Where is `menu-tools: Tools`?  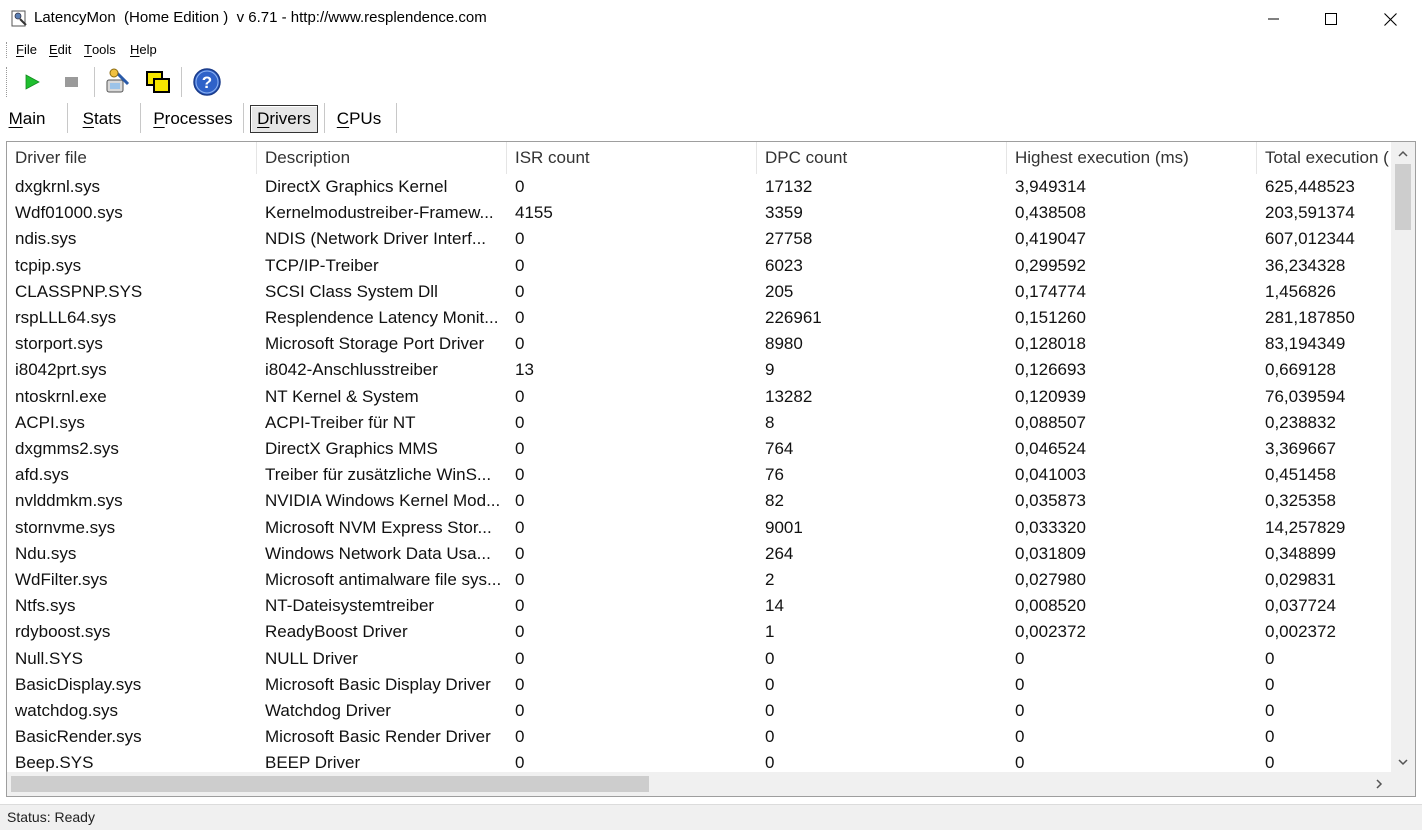
menu-tools: Tools is located at coordinates (100, 49).